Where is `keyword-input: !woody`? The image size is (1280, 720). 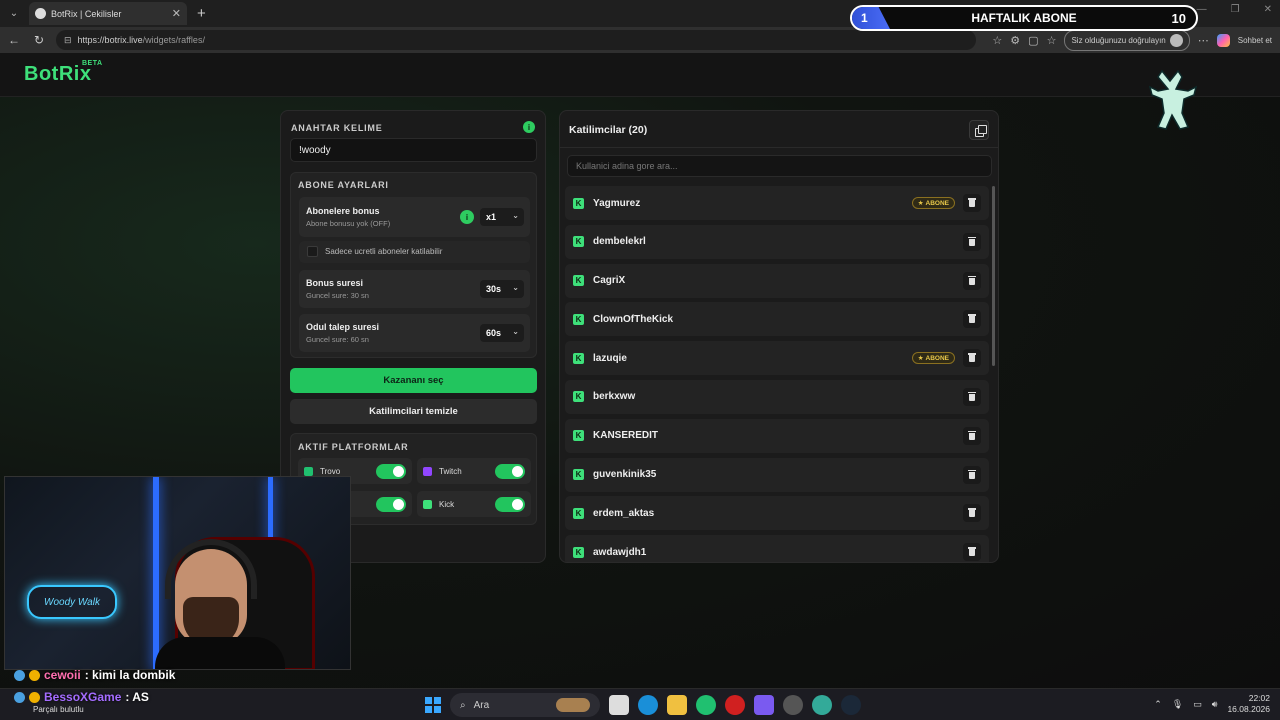 keyword-input: !woody is located at coordinates (413, 150).